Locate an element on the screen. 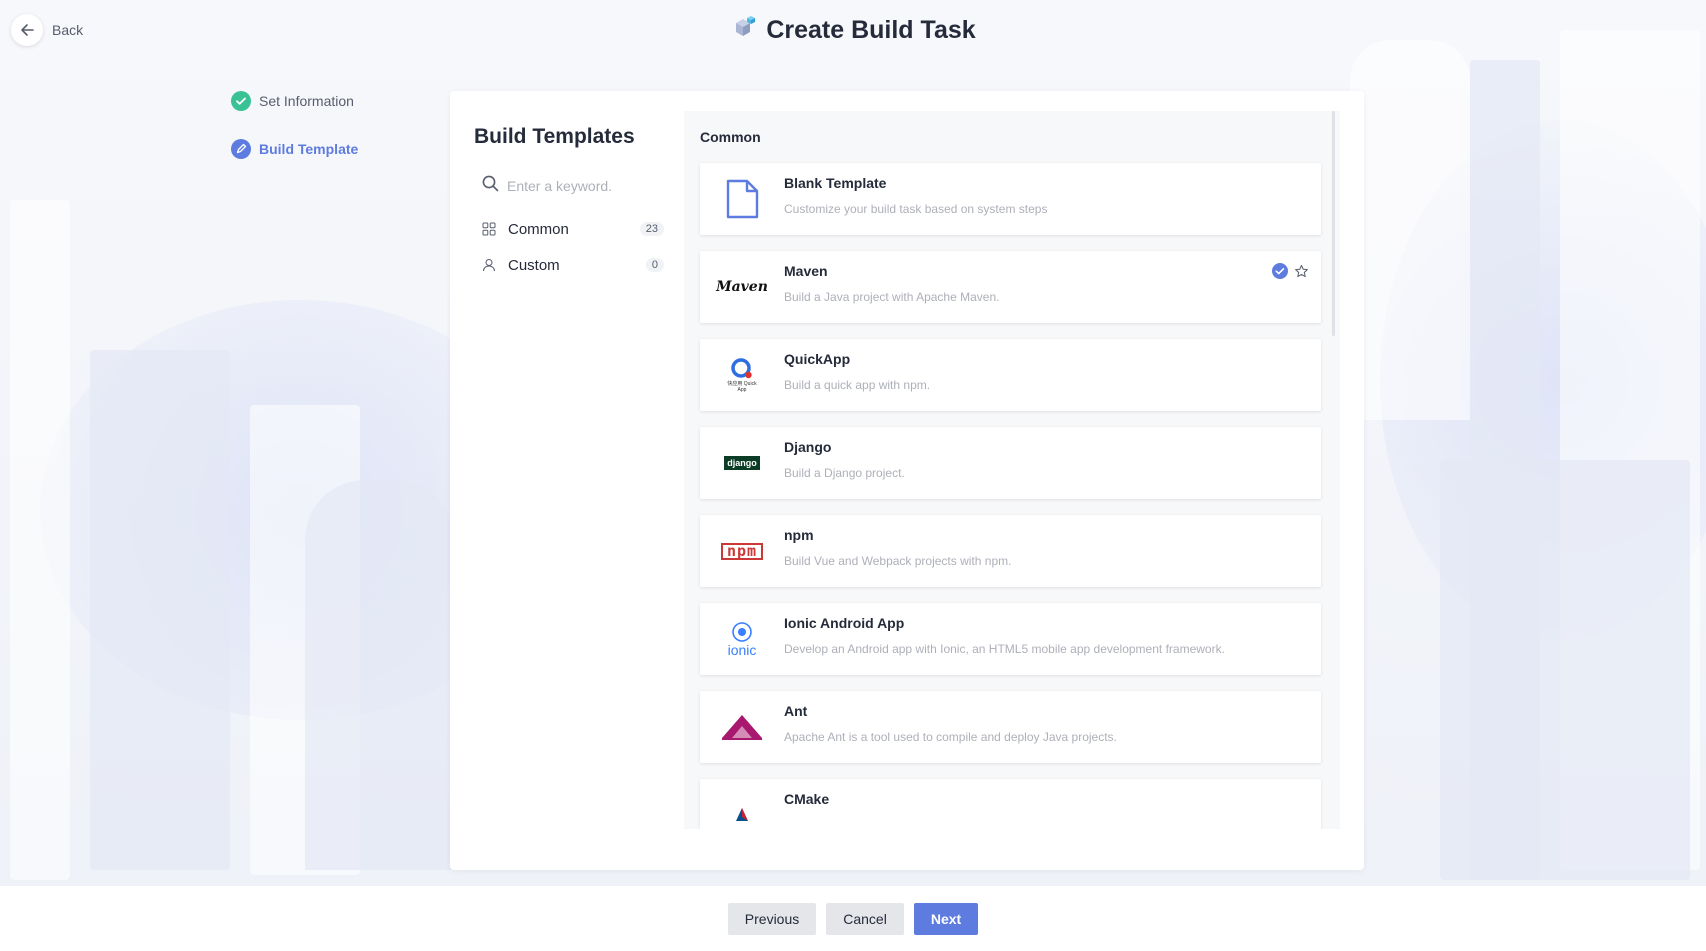  template-name: CMake is located at coordinates (807, 799).